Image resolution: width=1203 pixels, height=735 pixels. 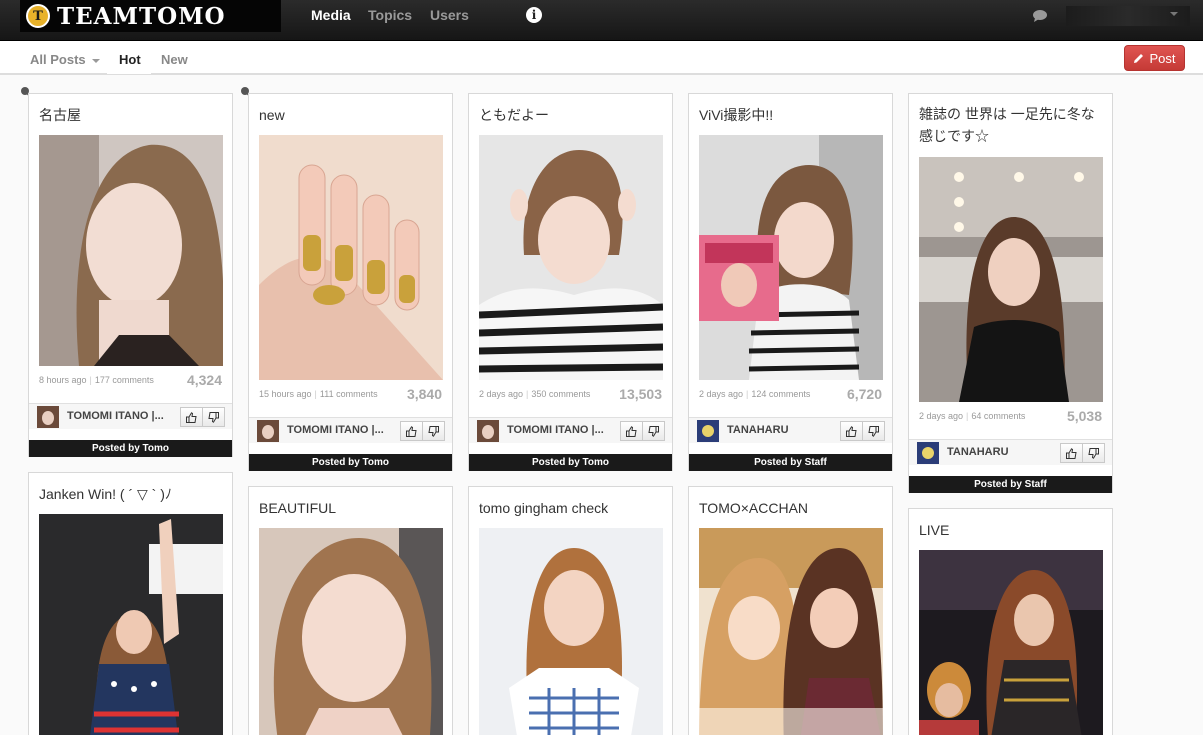 What do you see at coordinates (58, 59) in the screenshot?
I see `all-posts-label: All Posts` at bounding box center [58, 59].